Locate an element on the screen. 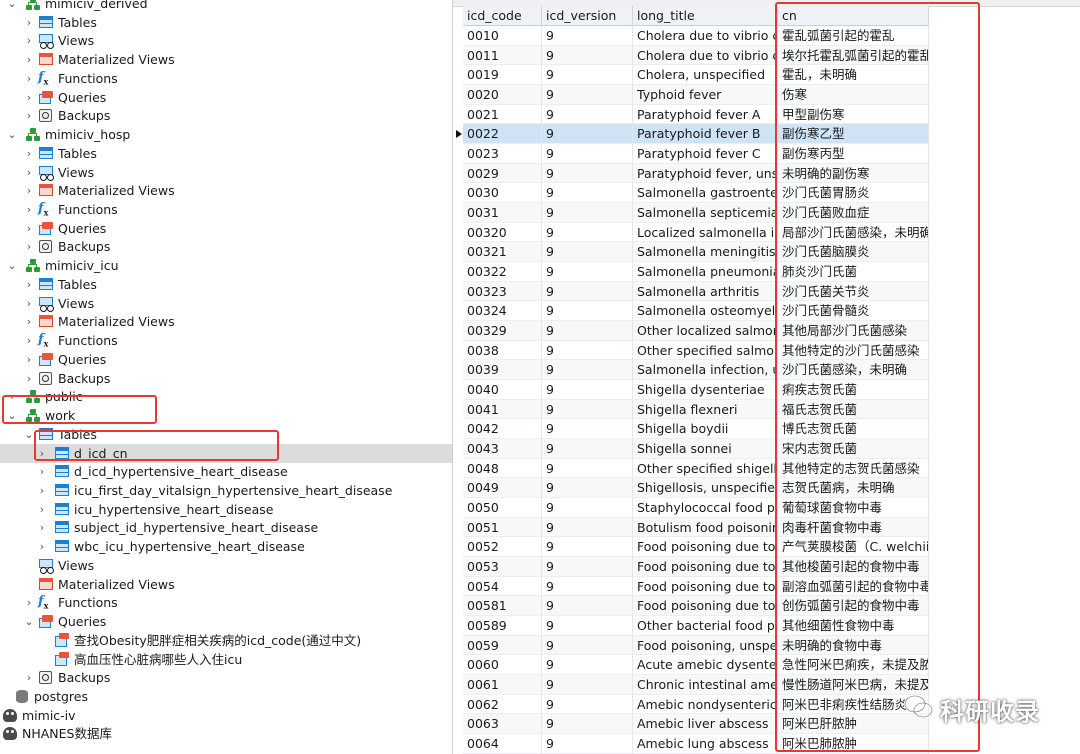 The image size is (1080, 754). cell-cn: 沙门氏菌关节炎 is located at coordinates (853, 291).